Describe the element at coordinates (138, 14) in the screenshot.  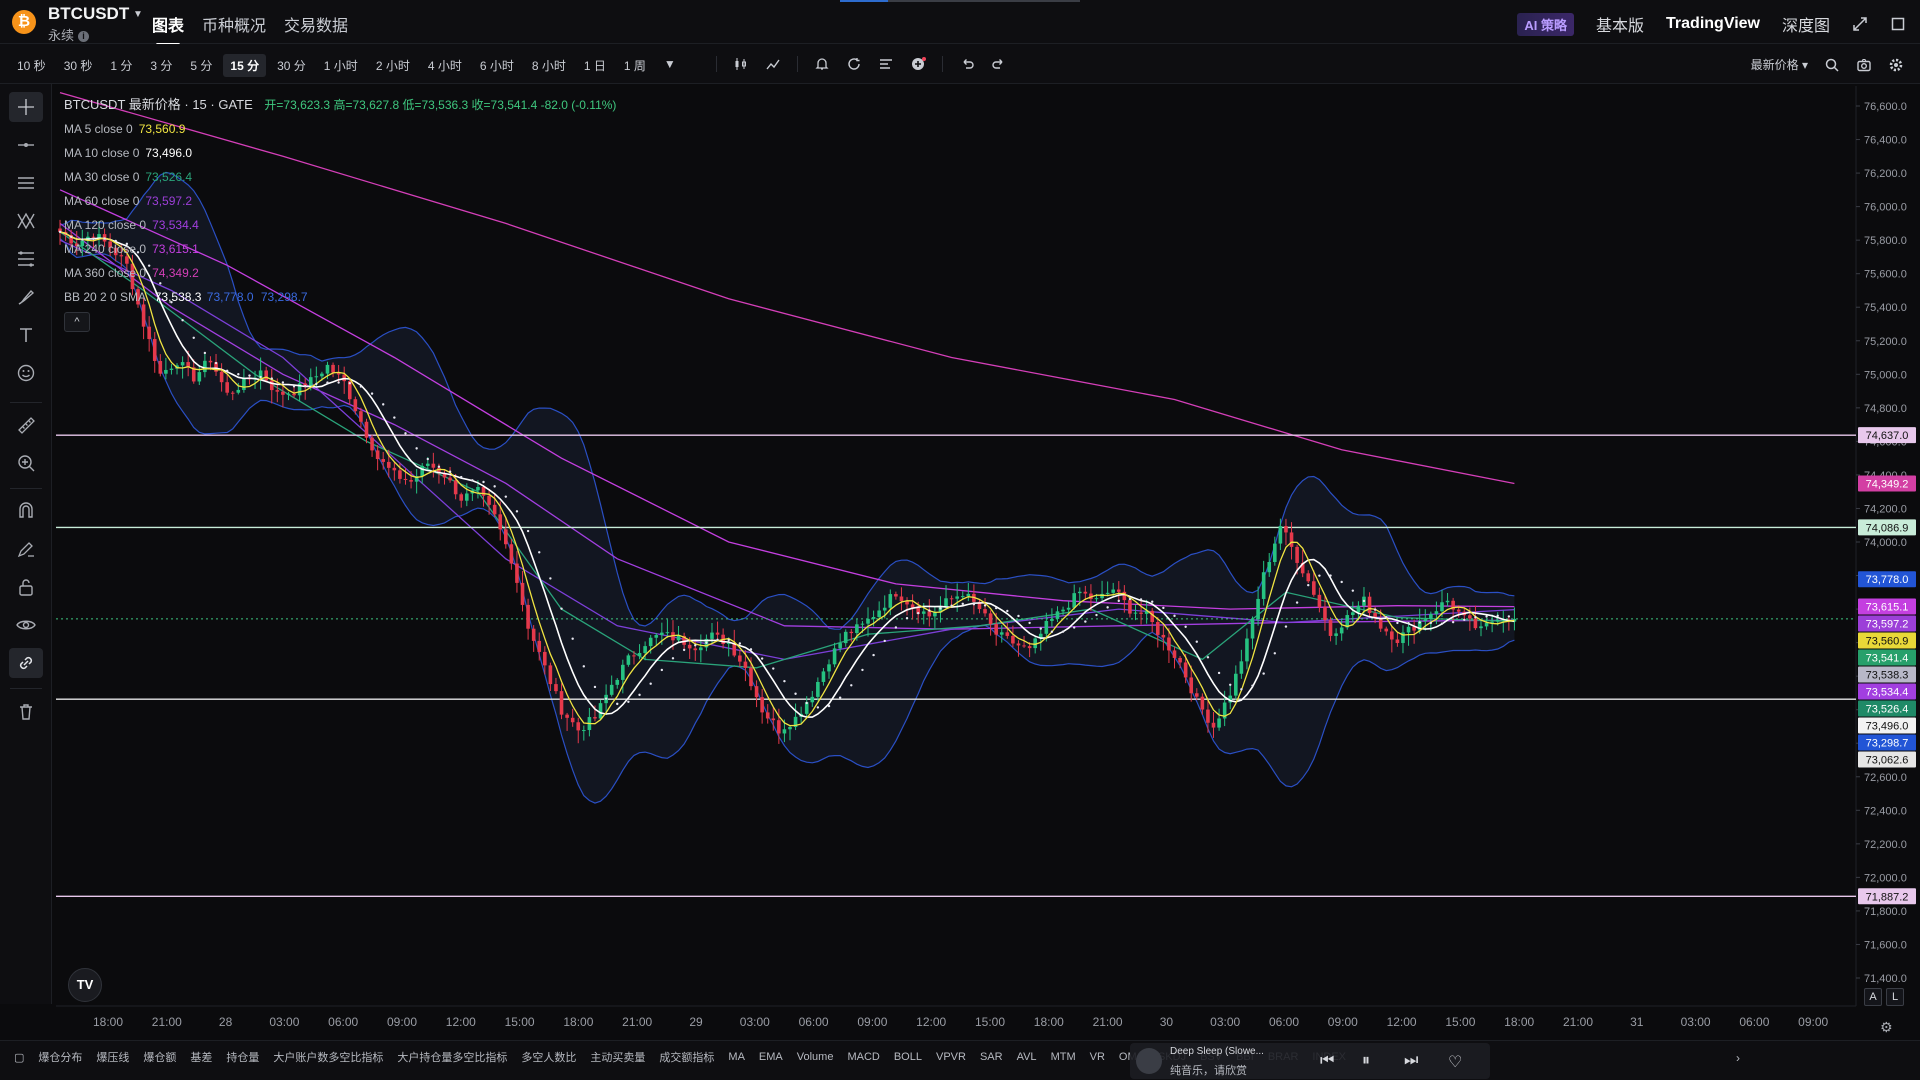
I see `symbol-dropdown-icon: ▼` at that location.